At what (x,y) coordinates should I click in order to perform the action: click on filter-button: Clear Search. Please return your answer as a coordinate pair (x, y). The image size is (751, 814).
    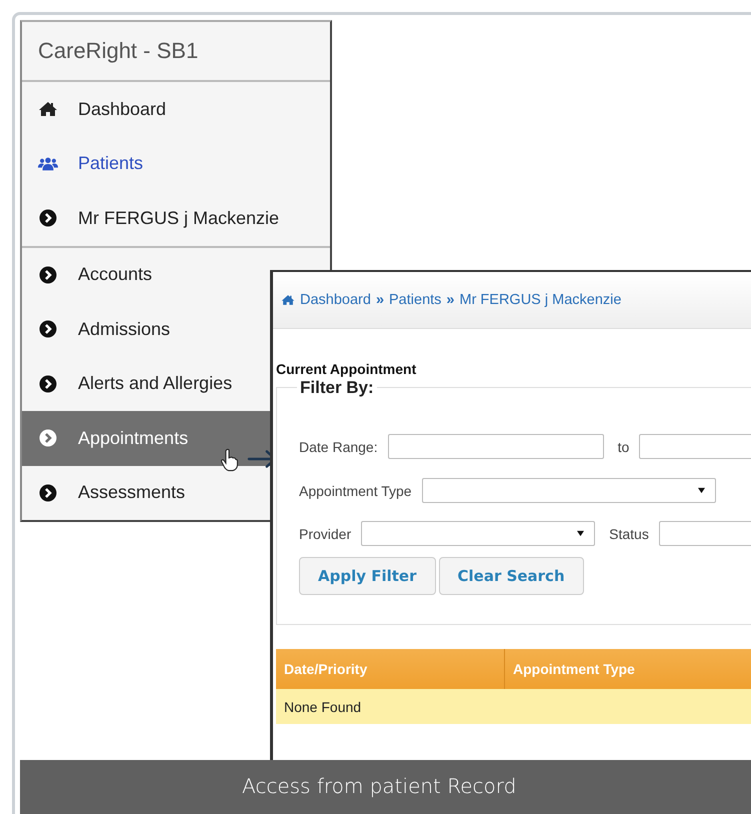
    Looking at the image, I should click on (511, 576).